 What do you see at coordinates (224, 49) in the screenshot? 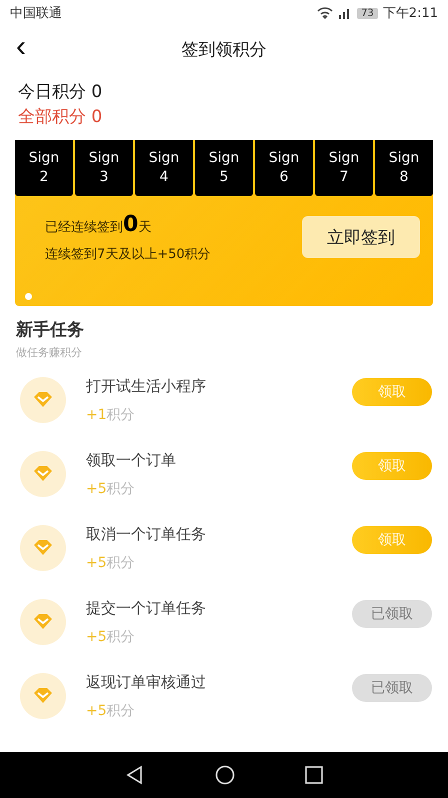
I see `page-title: 签到领积分` at bounding box center [224, 49].